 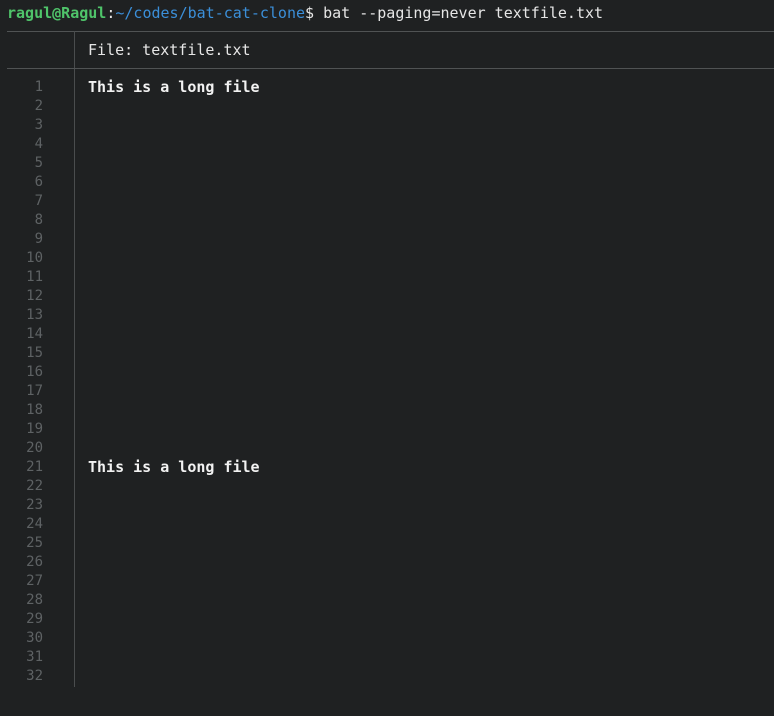 What do you see at coordinates (387, 410) in the screenshot?
I see `file-line: 18` at bounding box center [387, 410].